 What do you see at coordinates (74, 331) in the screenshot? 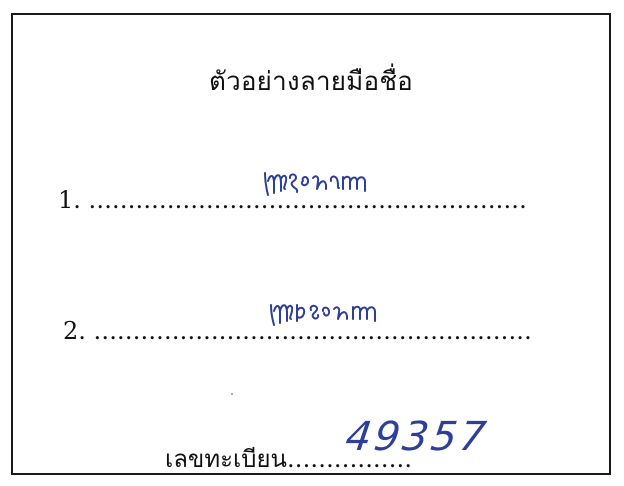
I see `signature-line-number: 2.` at bounding box center [74, 331].